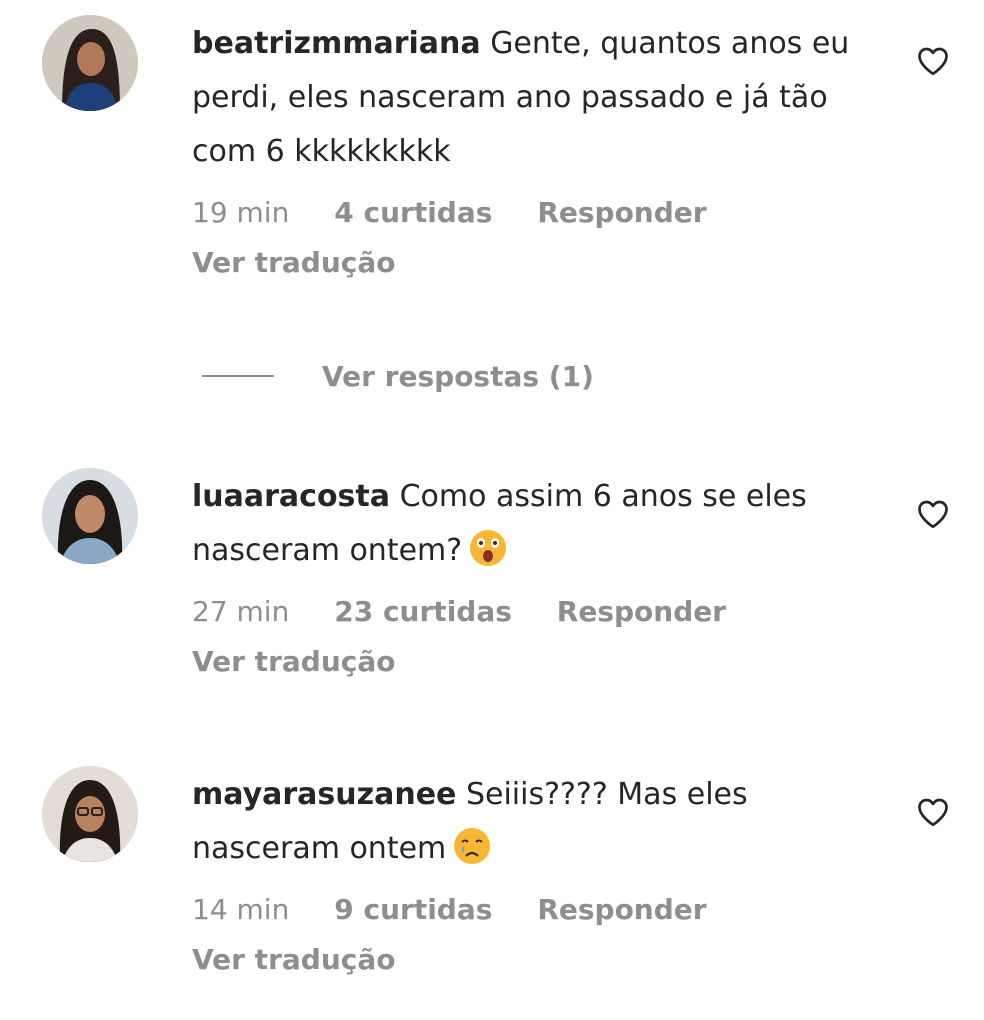 The width and height of the screenshot is (984, 1020). Describe the element at coordinates (423, 612) in the screenshot. I see `comment-likes: 23 curtidas` at that location.